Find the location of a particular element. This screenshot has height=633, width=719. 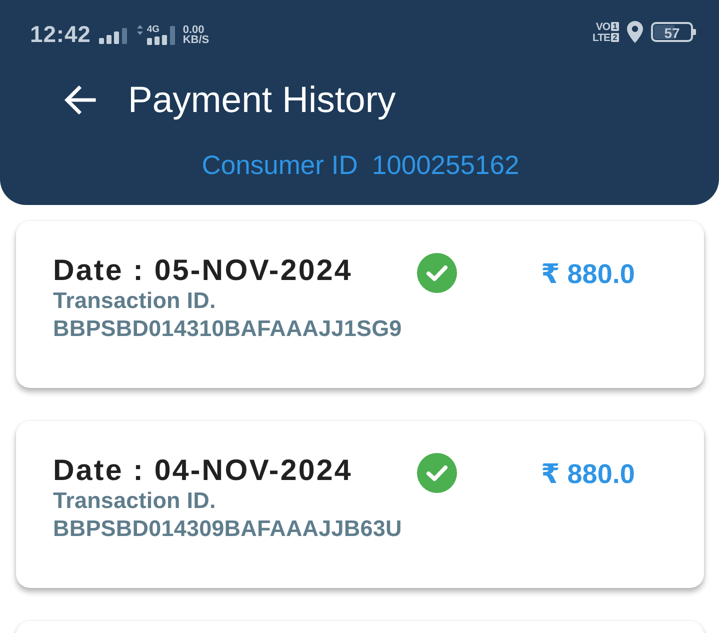

battery-indicator: 57 is located at coordinates (672, 32).